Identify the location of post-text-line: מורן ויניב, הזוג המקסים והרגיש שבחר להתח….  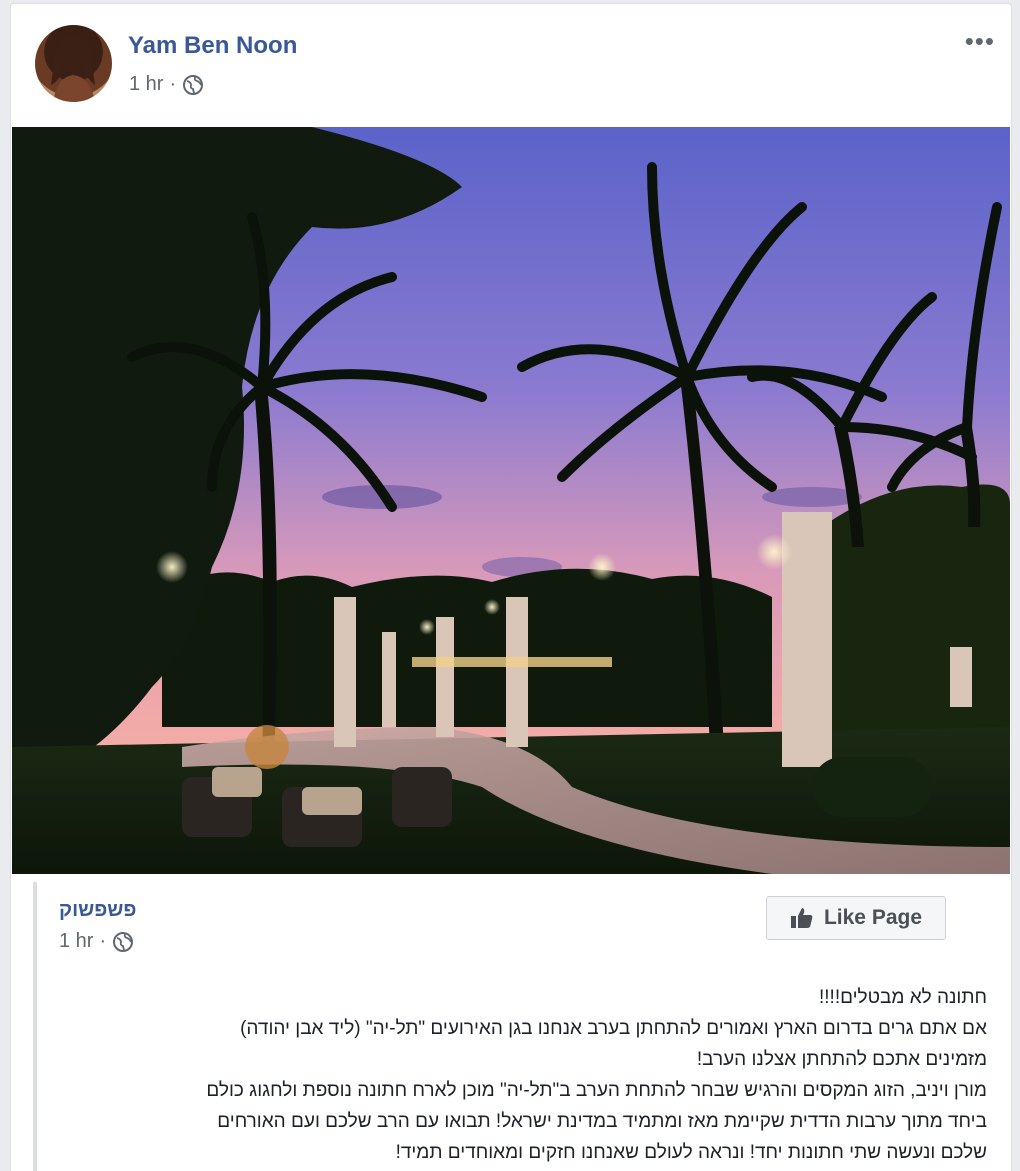
(596, 1090).